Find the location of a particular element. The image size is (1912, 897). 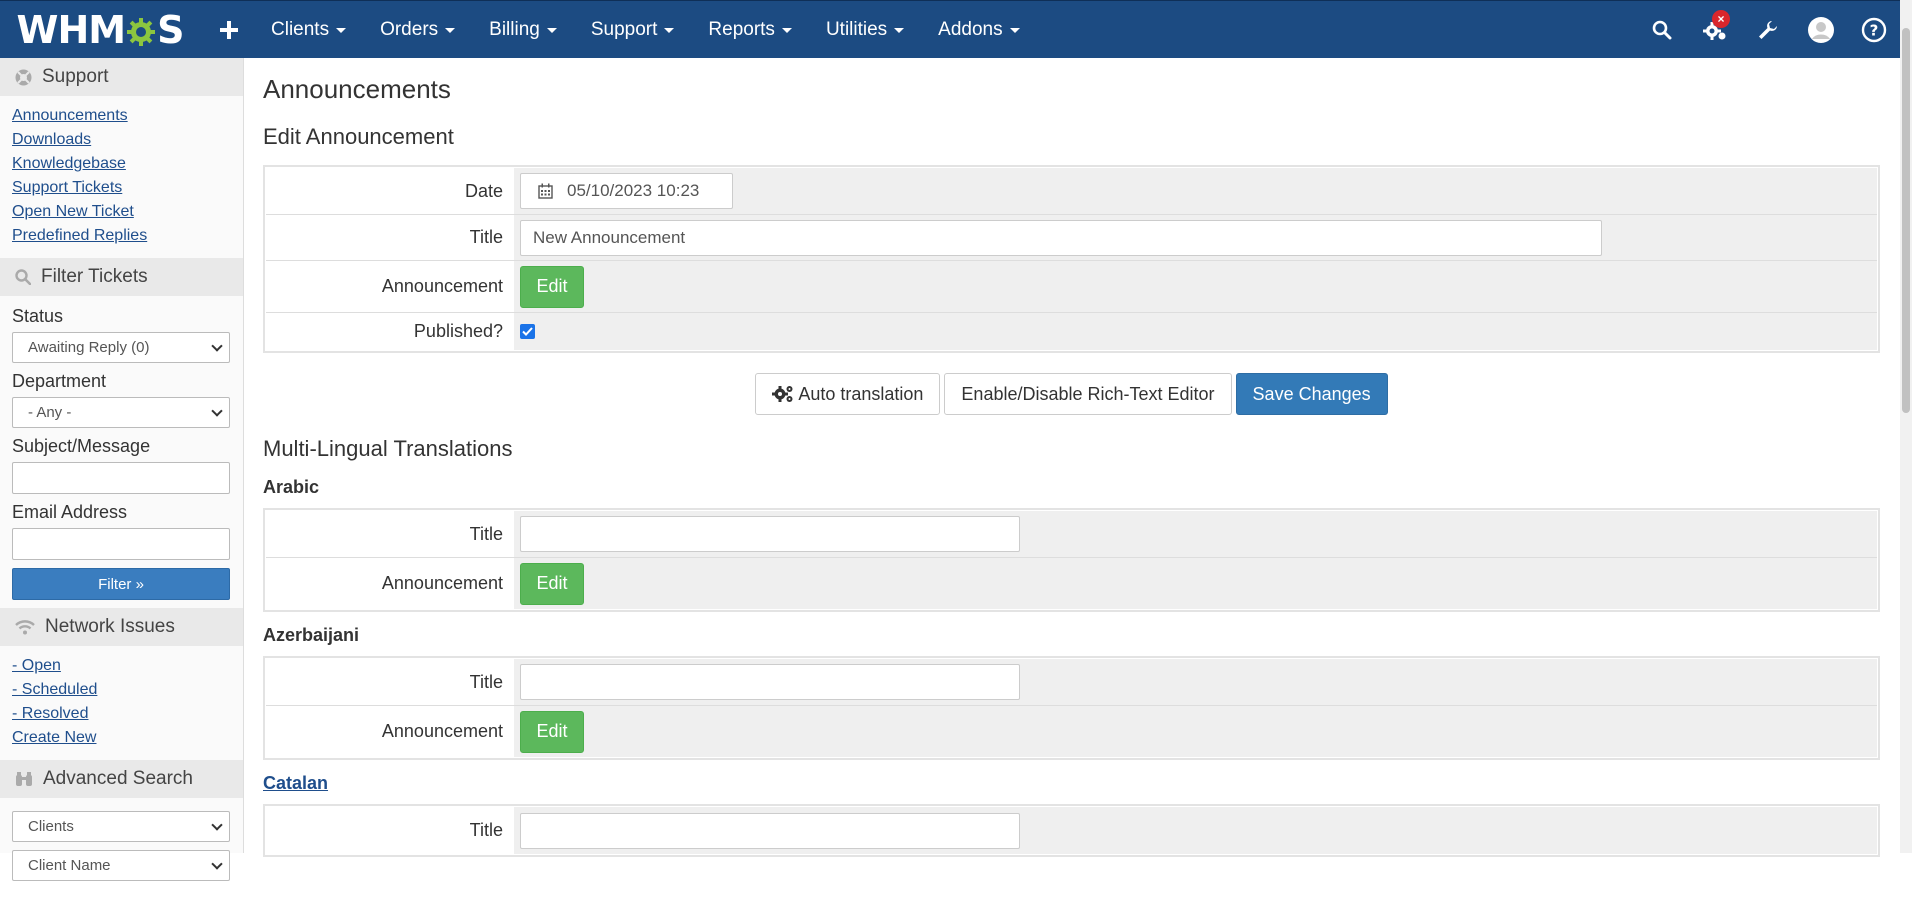

date-row: Date 05/10/2023 10:23 is located at coordinates (1071, 191).